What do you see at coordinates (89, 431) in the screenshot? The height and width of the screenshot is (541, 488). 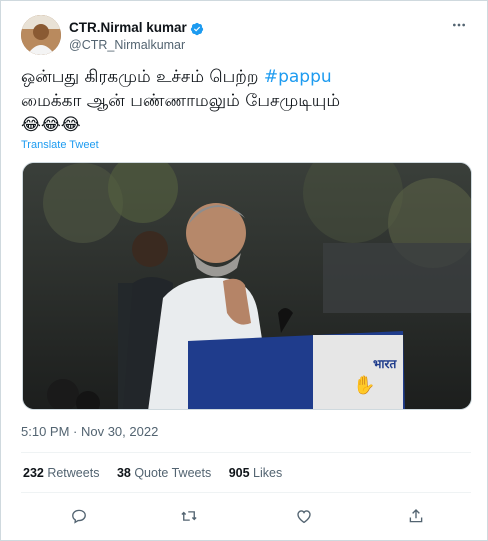 I see `tweet-timestamp: 5:10 PM · Nov 30, 2022` at bounding box center [89, 431].